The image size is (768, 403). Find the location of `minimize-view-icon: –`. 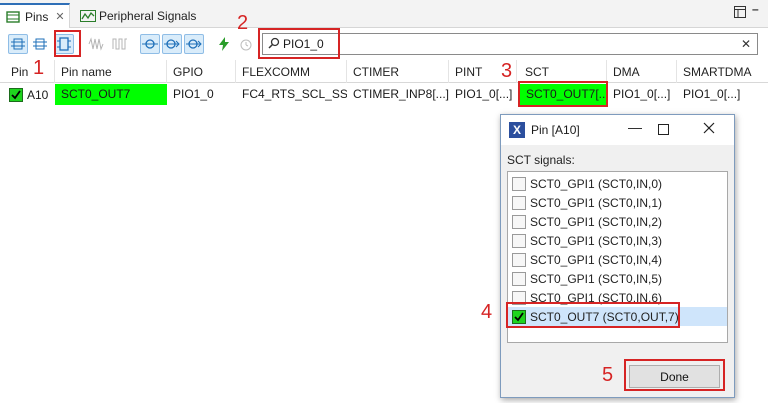

minimize-view-icon: – is located at coordinates (755, 9).